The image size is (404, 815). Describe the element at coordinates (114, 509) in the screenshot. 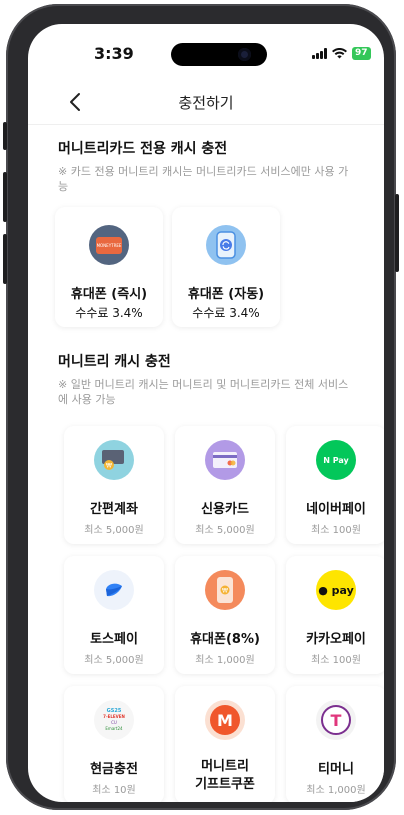

I see `option-label: 간편계좌` at that location.